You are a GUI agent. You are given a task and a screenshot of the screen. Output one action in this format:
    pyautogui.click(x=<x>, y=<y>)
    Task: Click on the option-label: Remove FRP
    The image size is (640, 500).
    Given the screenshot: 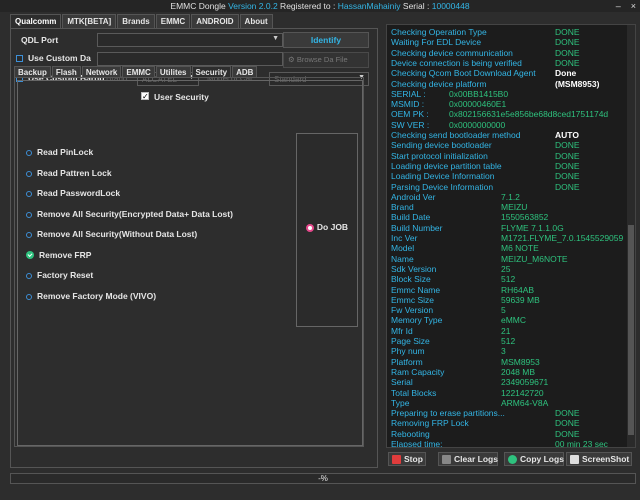 What is the action you would take?
    pyautogui.click(x=65, y=255)
    